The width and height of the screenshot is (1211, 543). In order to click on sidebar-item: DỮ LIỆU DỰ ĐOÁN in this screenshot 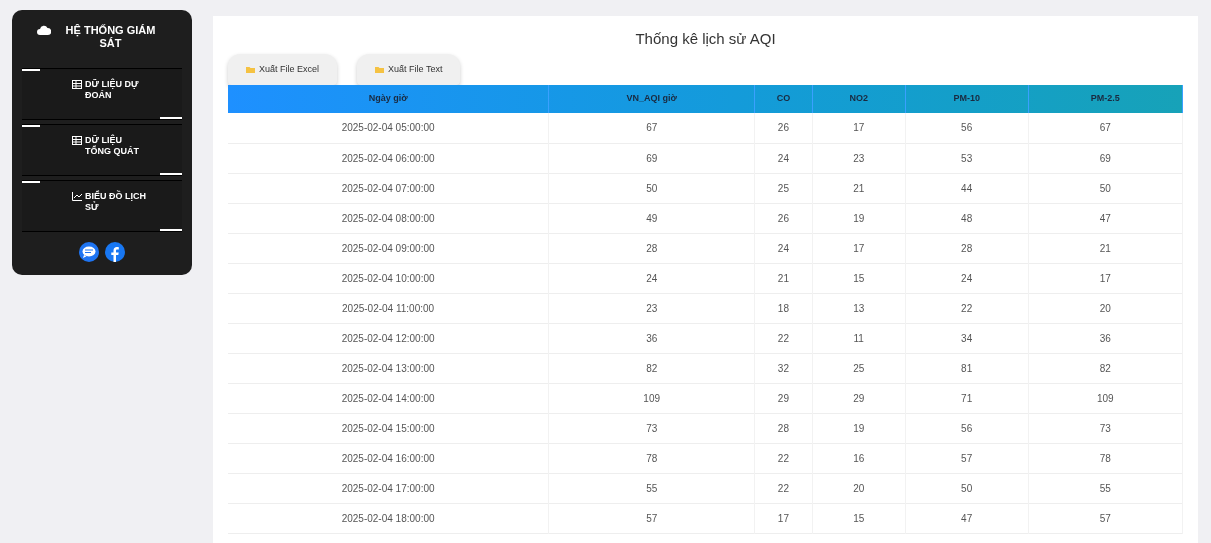, I will do `click(102, 94)`.